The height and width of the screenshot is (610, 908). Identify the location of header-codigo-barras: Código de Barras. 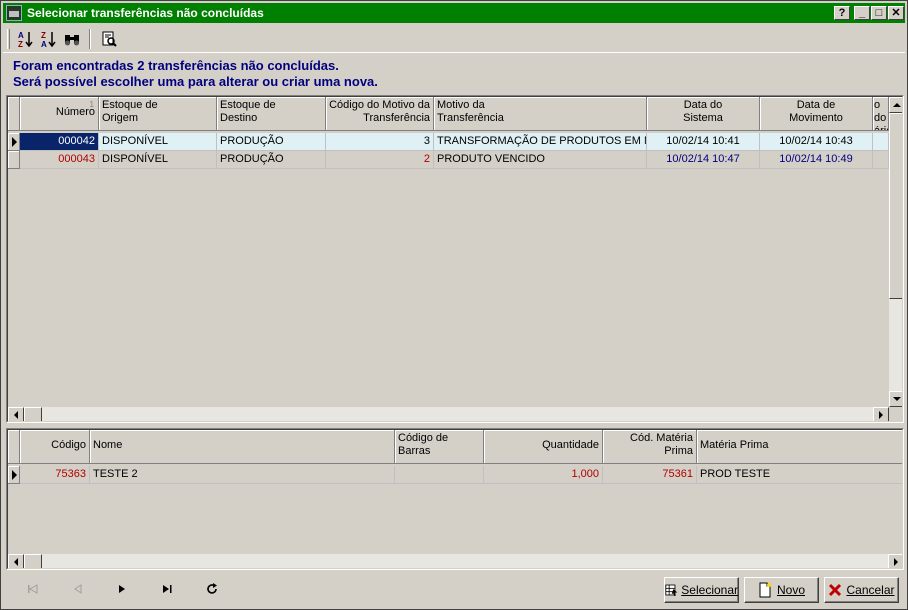
(439, 447).